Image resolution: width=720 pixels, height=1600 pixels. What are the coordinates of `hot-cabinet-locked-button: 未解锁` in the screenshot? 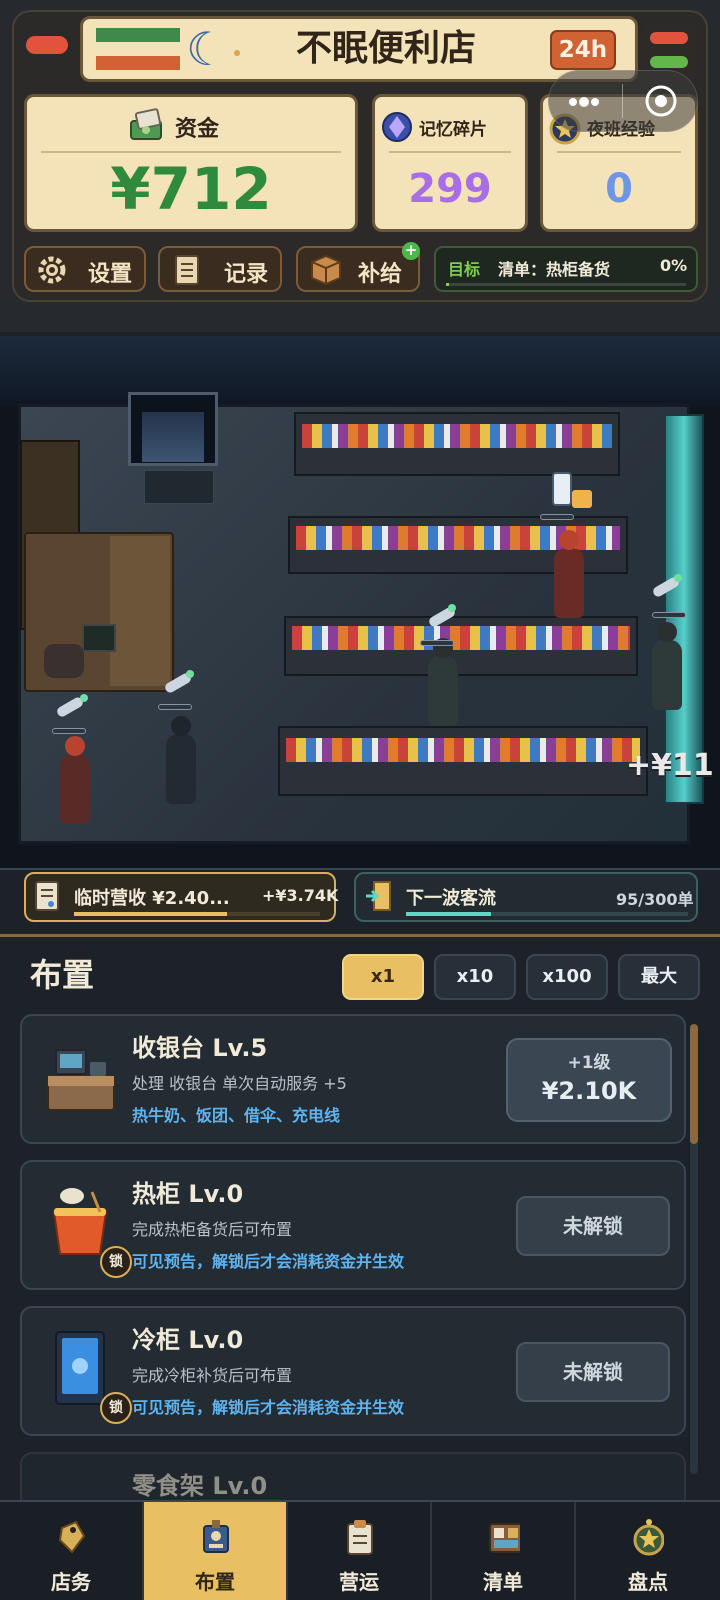 It's located at (593, 1226).